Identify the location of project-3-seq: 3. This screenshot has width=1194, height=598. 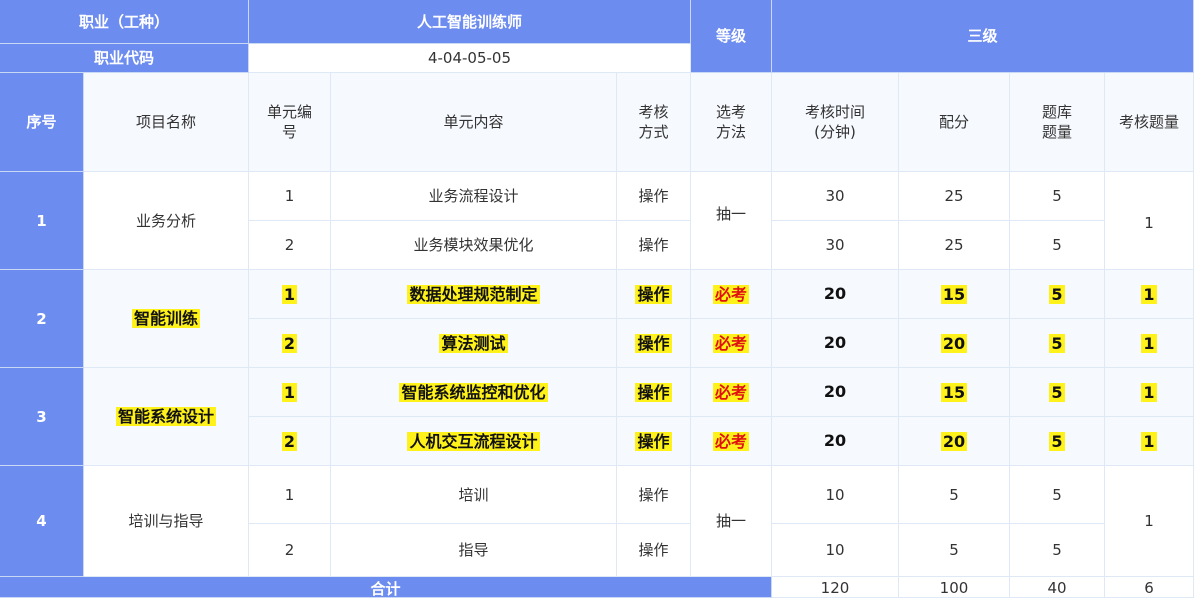
(42, 417).